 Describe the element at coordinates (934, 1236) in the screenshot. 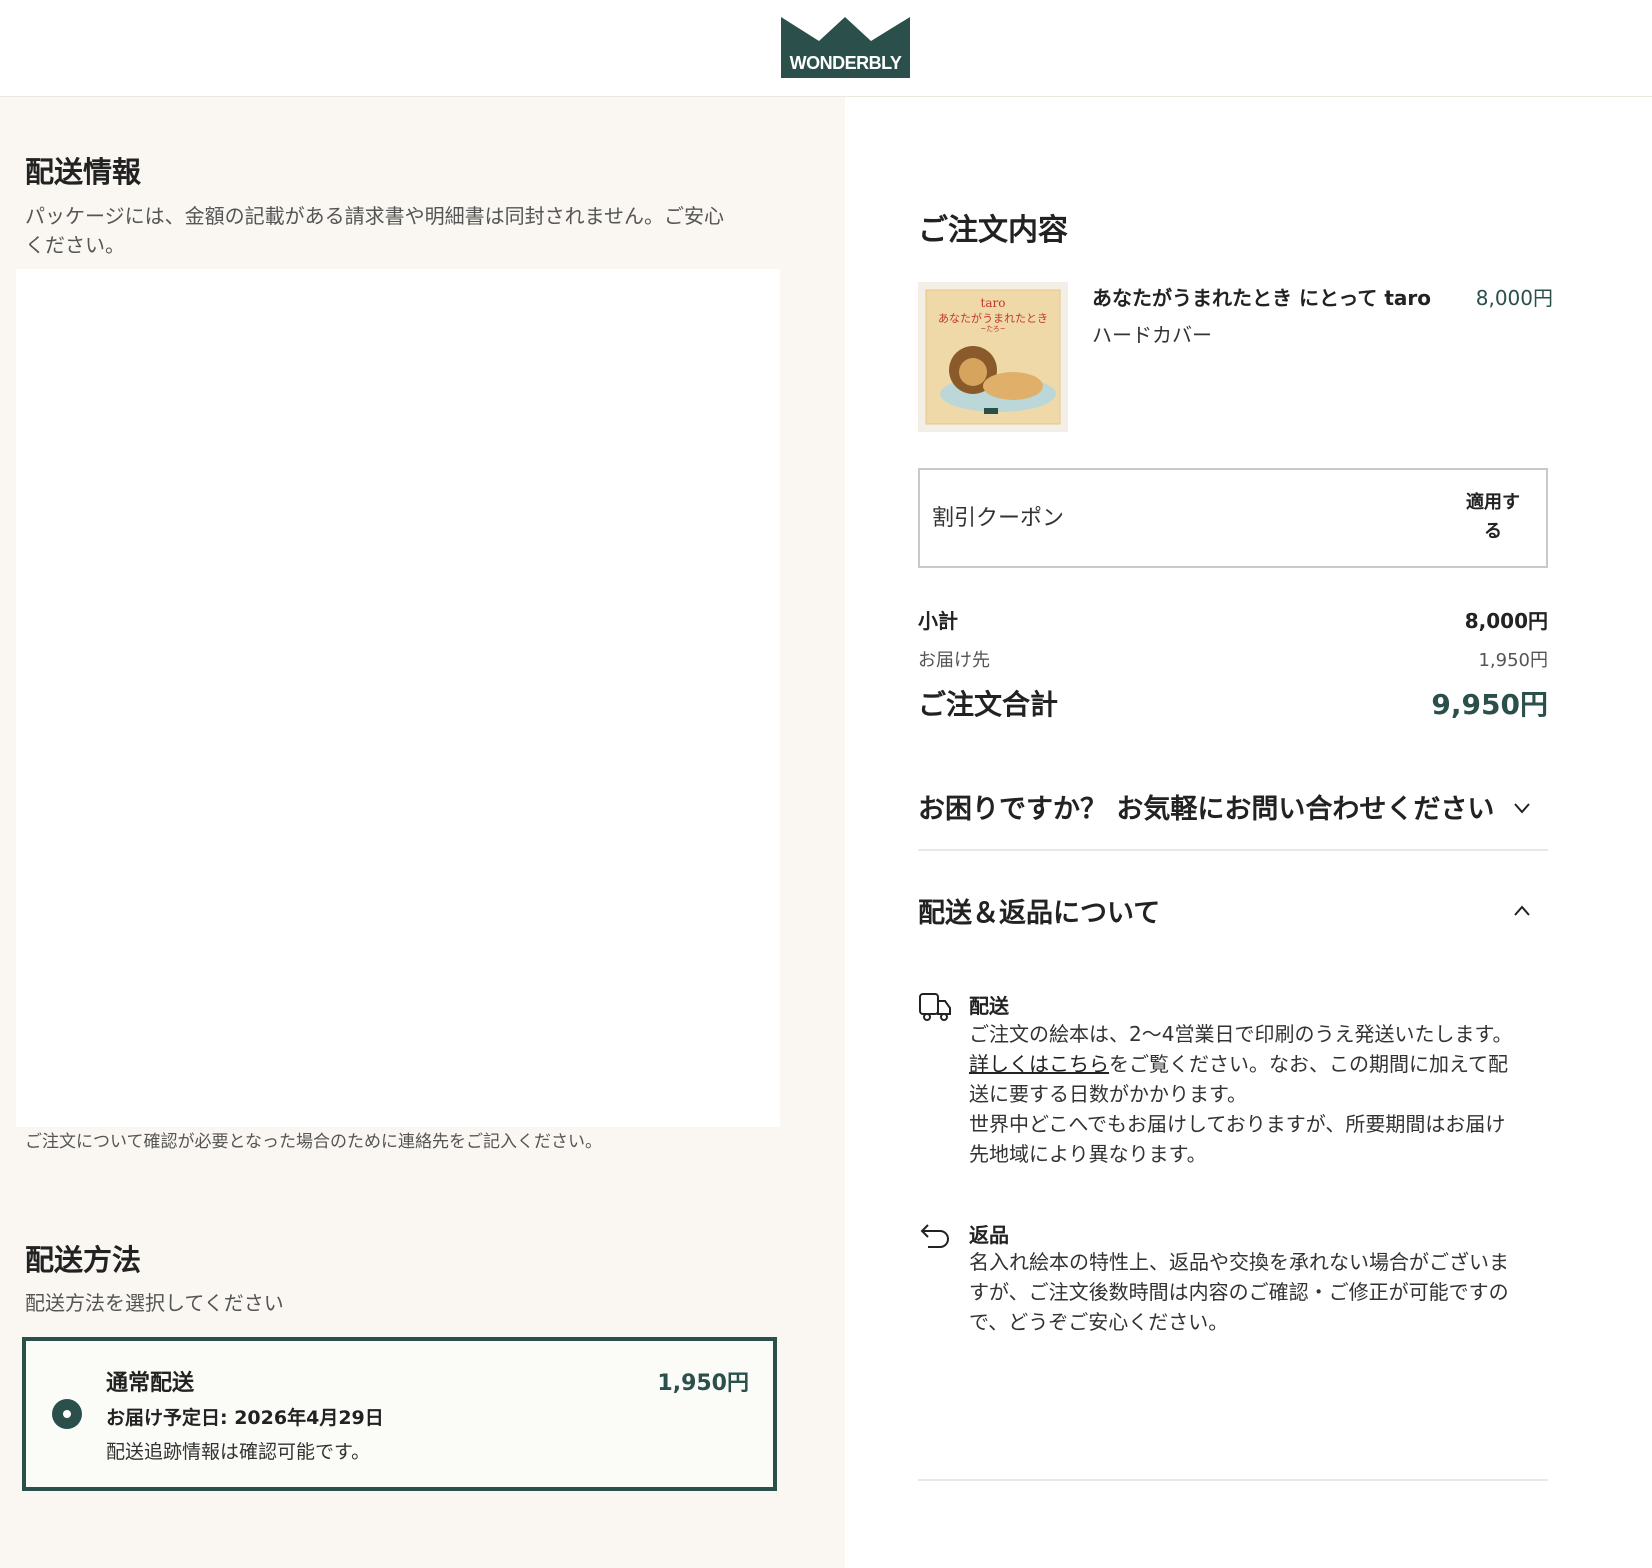

I see `return-arrow-icon` at that location.